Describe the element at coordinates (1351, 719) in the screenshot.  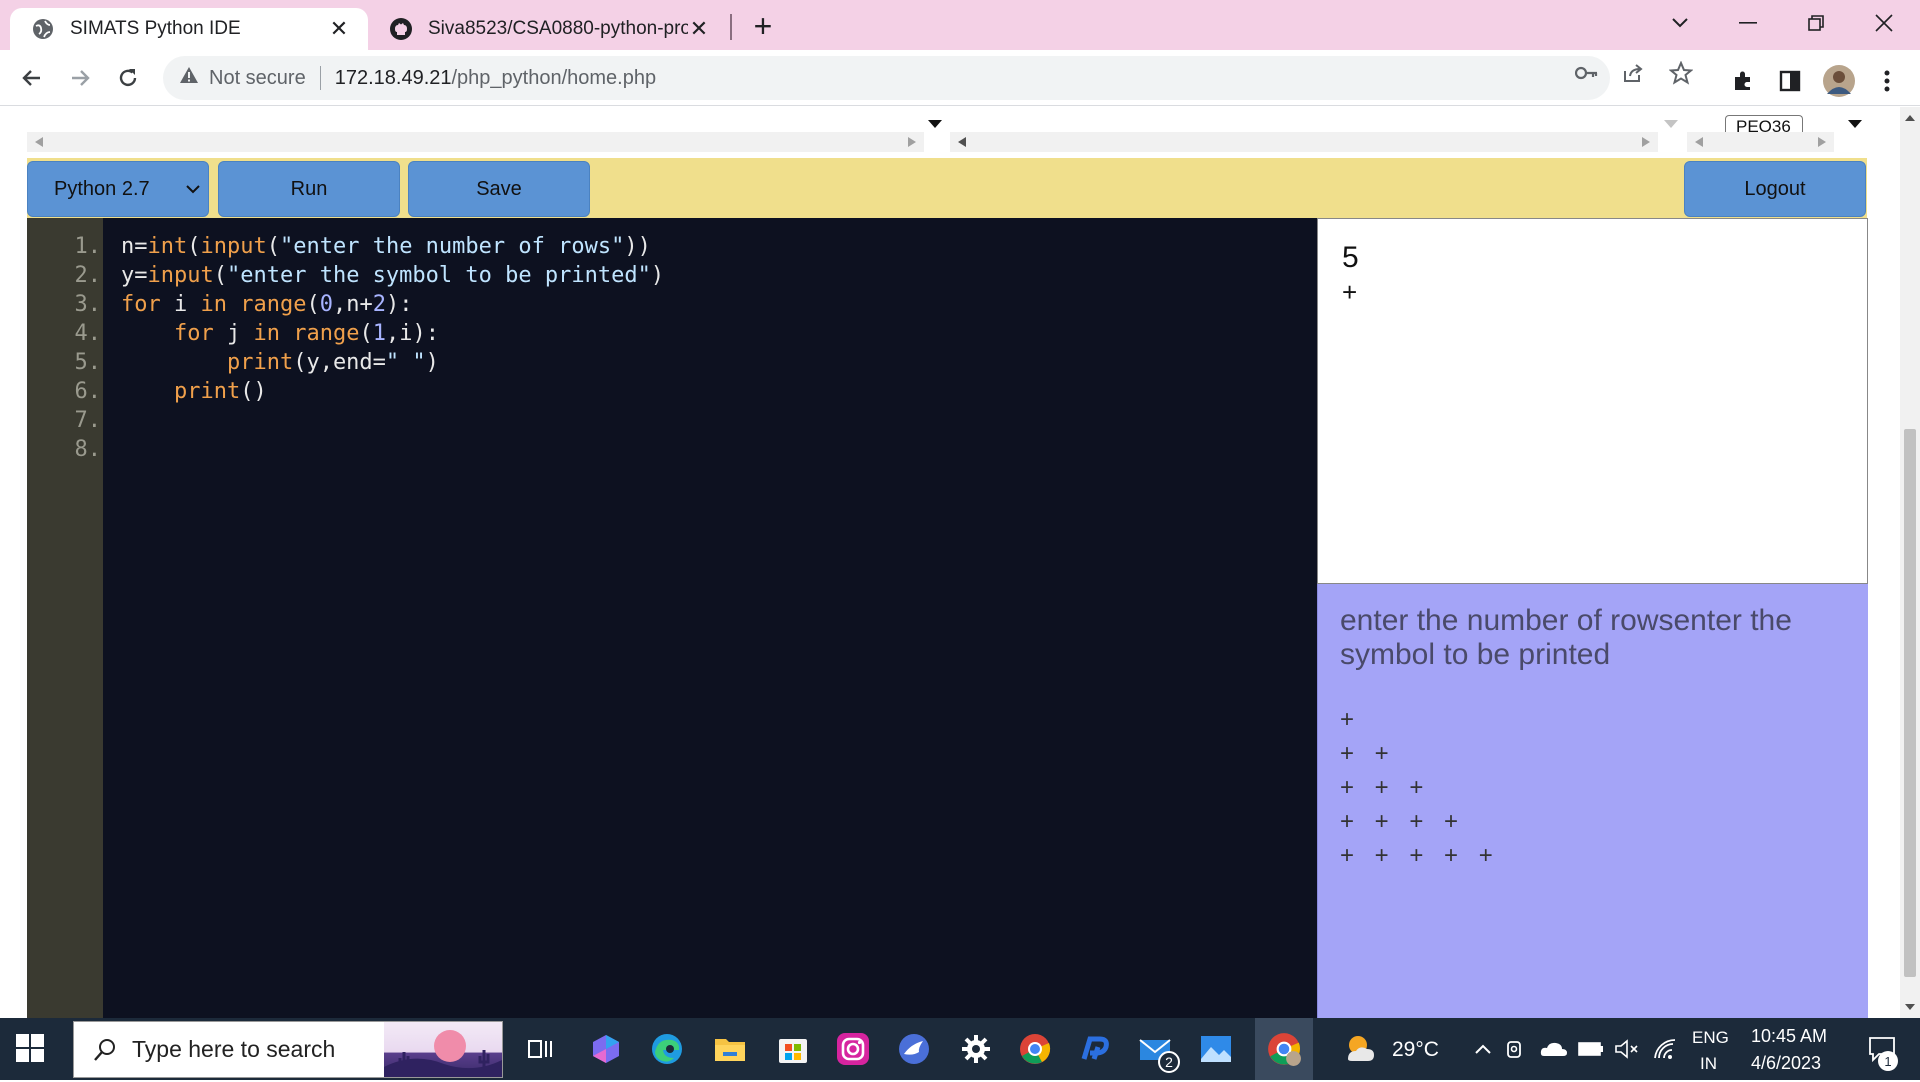
I see `output-line: +` at that location.